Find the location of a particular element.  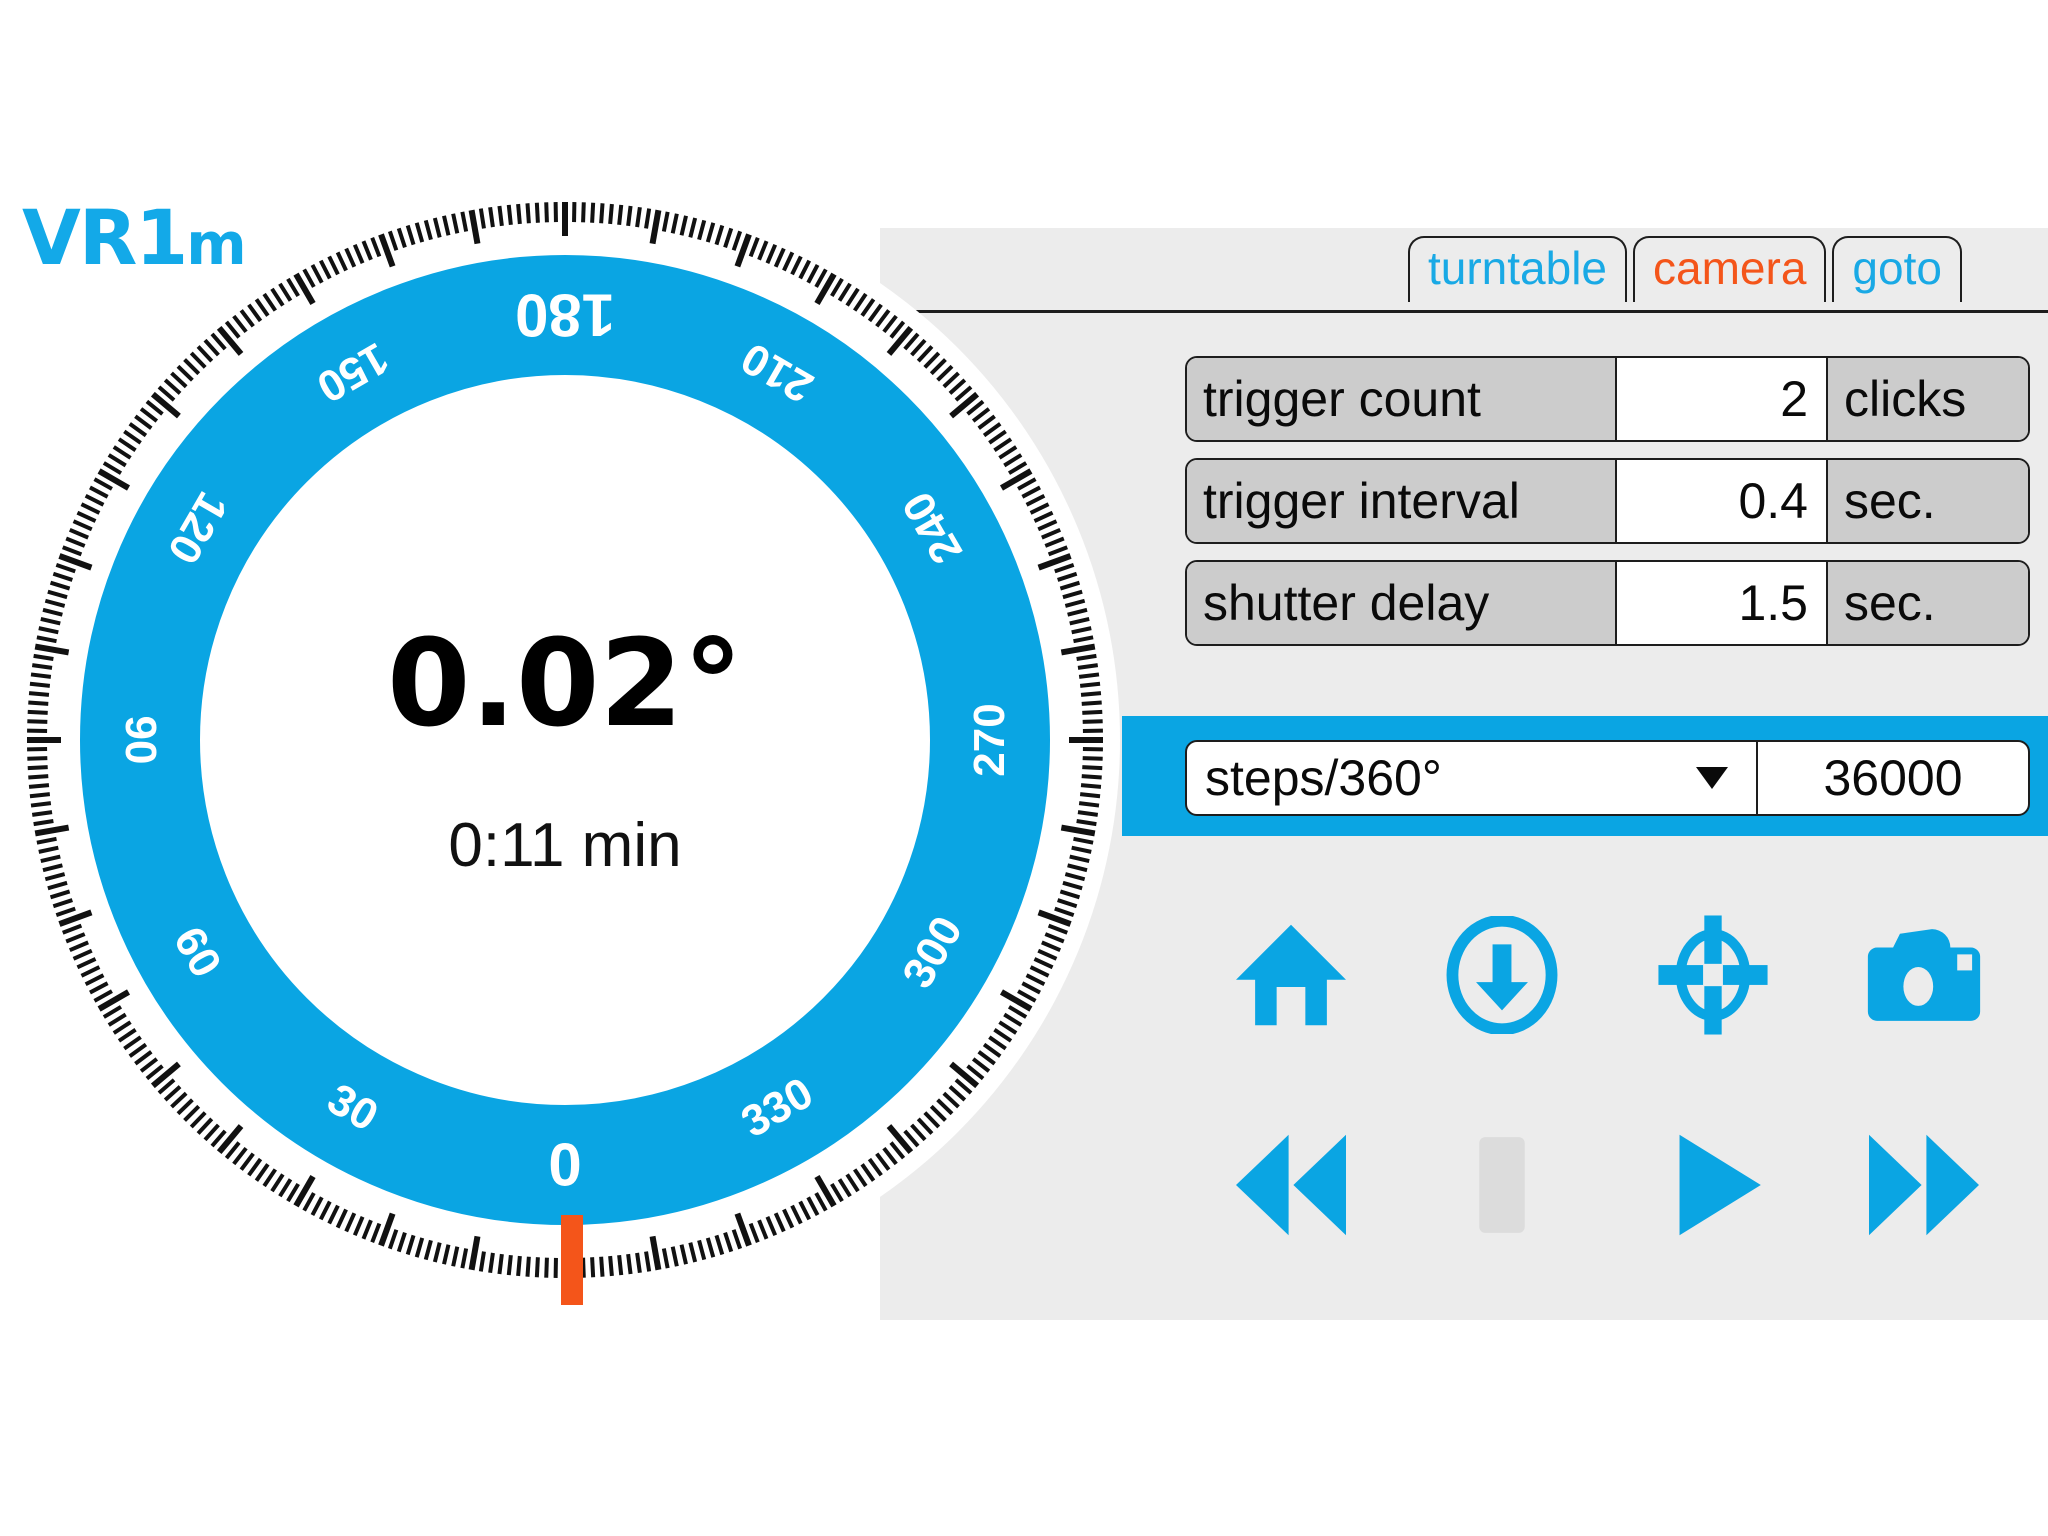

play-button is located at coordinates (1713, 1185).